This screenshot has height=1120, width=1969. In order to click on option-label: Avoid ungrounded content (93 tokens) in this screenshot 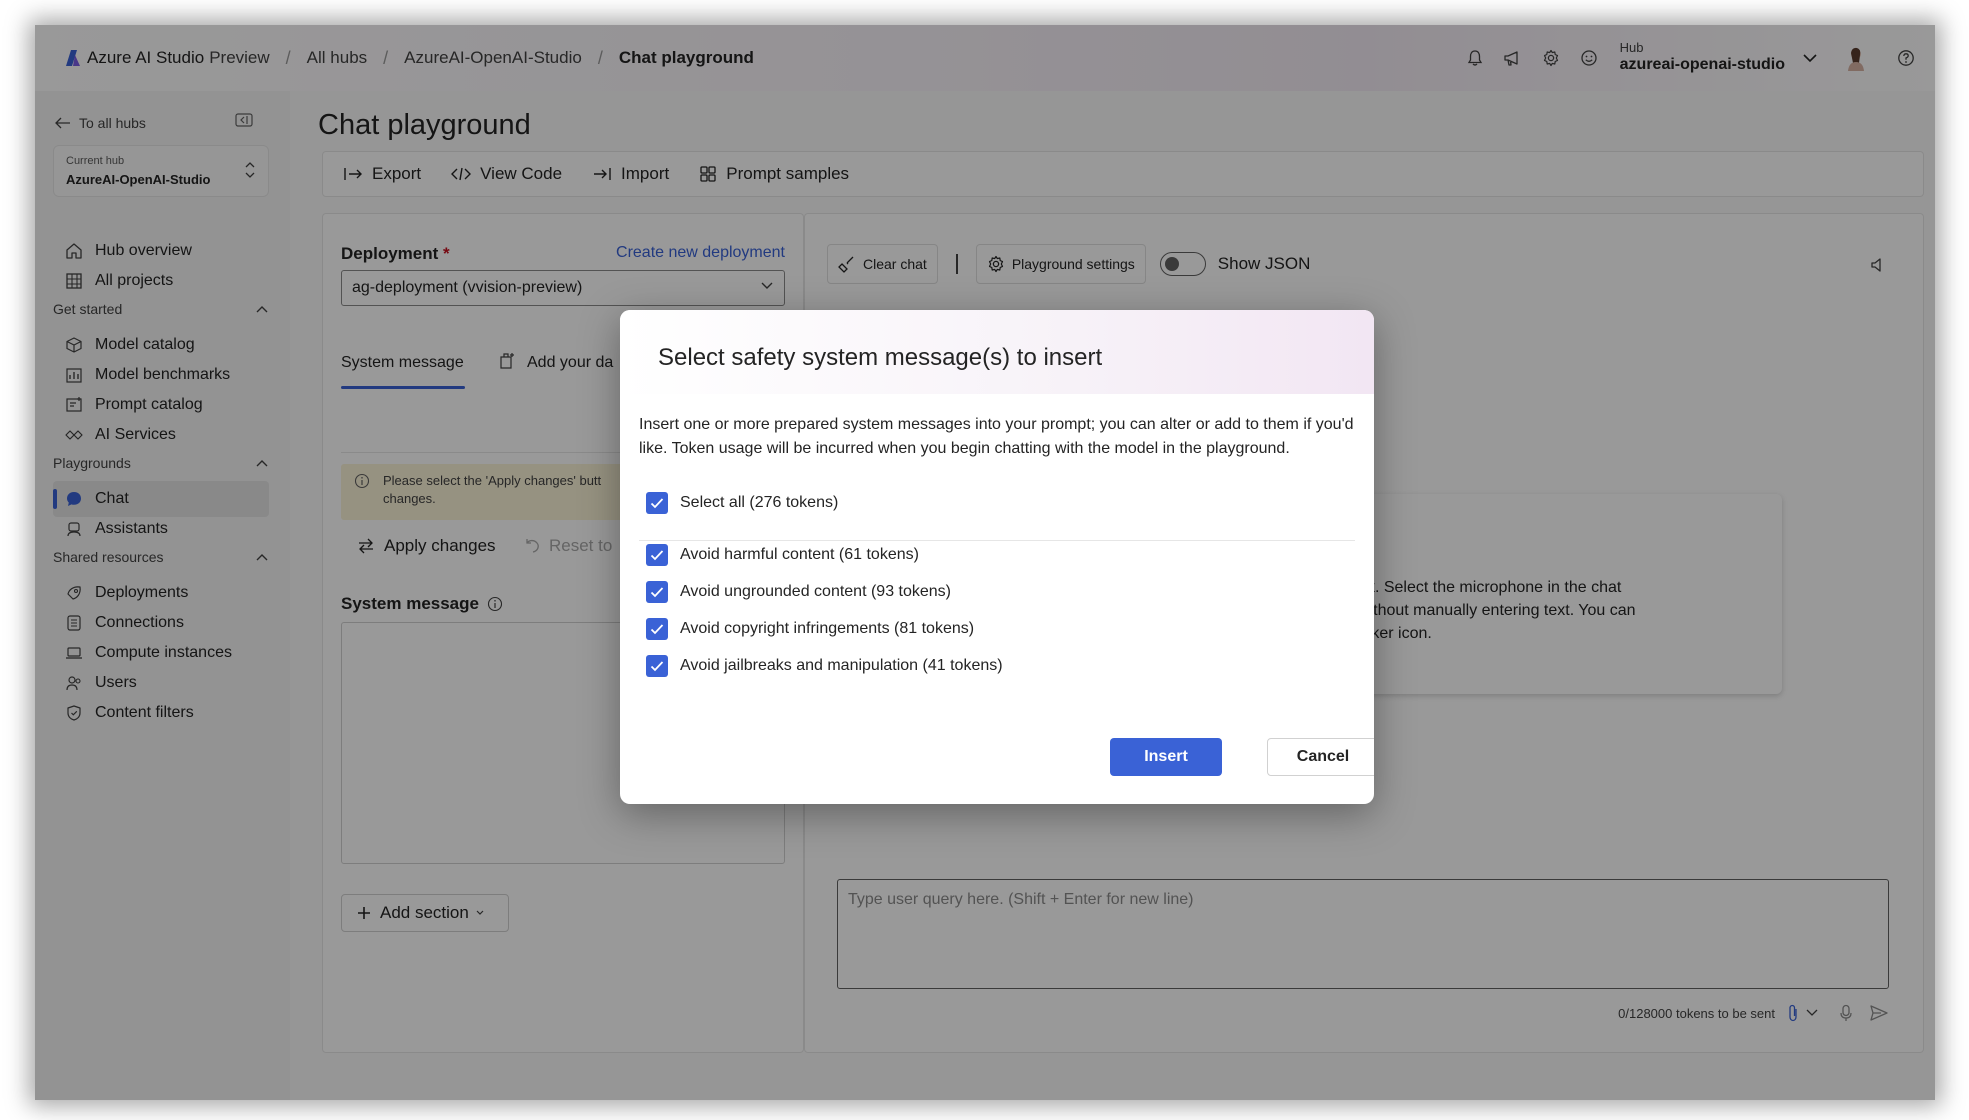, I will do `click(816, 591)`.